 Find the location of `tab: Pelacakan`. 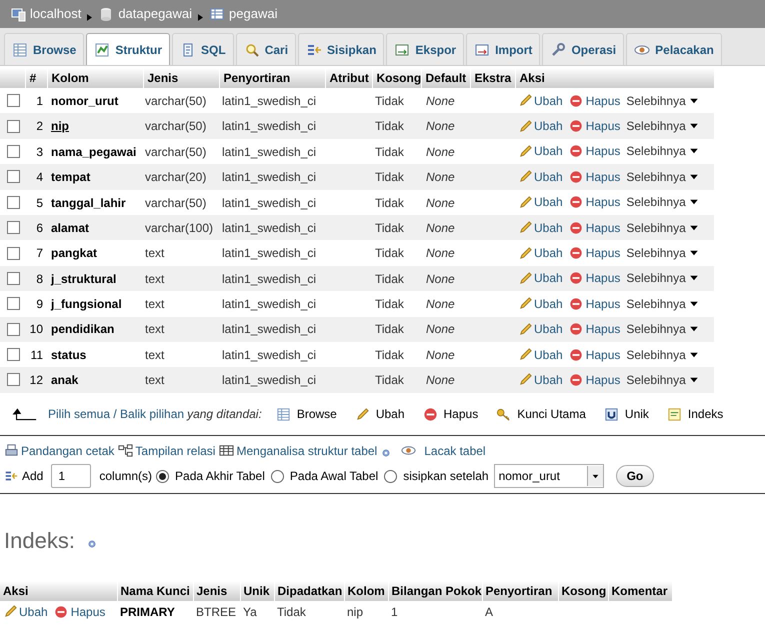

tab: Pelacakan is located at coordinates (674, 49).